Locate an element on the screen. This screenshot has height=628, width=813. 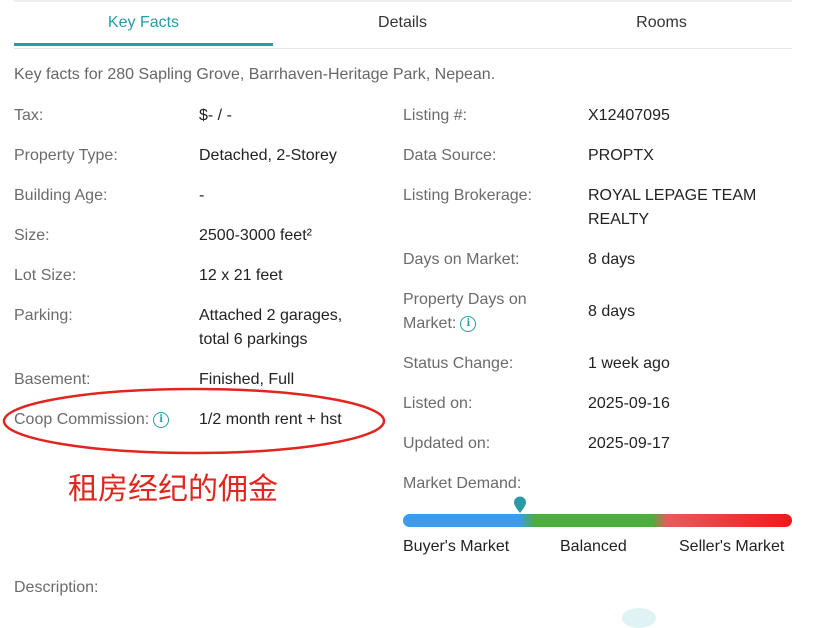
property-days-value: 8 days is located at coordinates (612, 311).